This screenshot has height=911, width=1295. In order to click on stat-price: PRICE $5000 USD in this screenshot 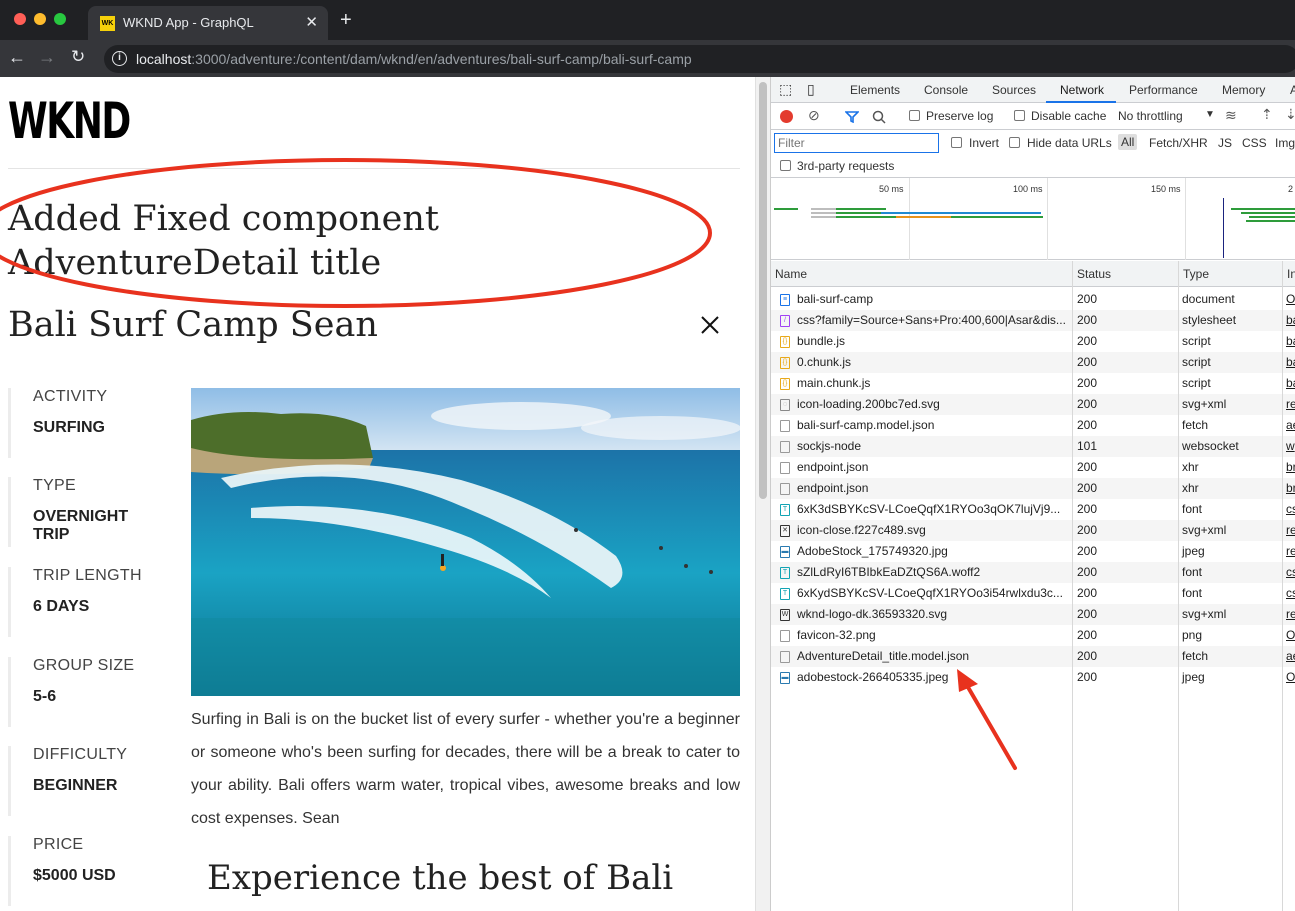, I will do `click(88, 871)`.